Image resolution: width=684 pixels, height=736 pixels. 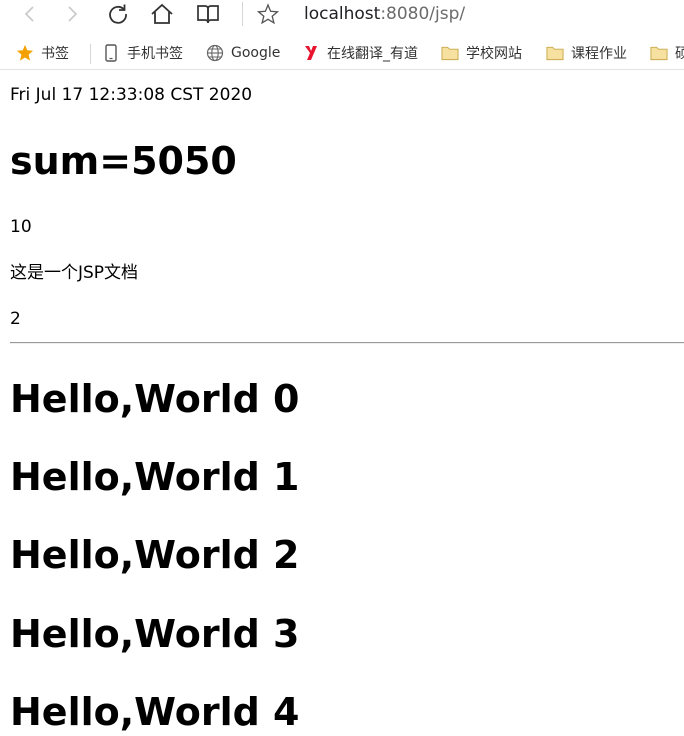 I want to click on jsp-document-text: 这是一个JSP文档, so click(x=74, y=273).